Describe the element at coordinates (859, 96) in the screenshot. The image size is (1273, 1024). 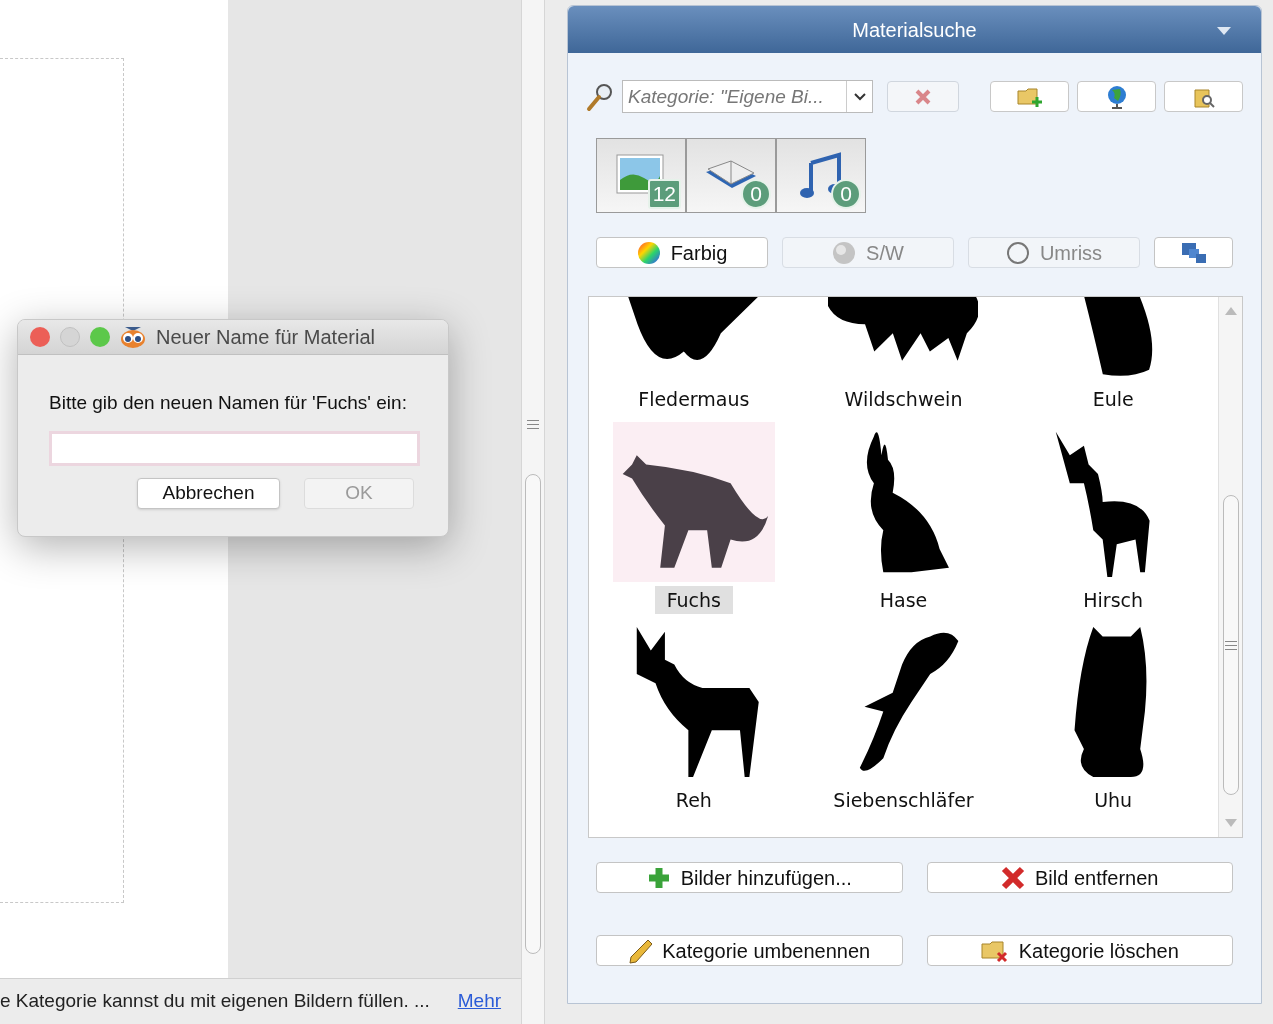
I see `chevron-down-icon` at that location.